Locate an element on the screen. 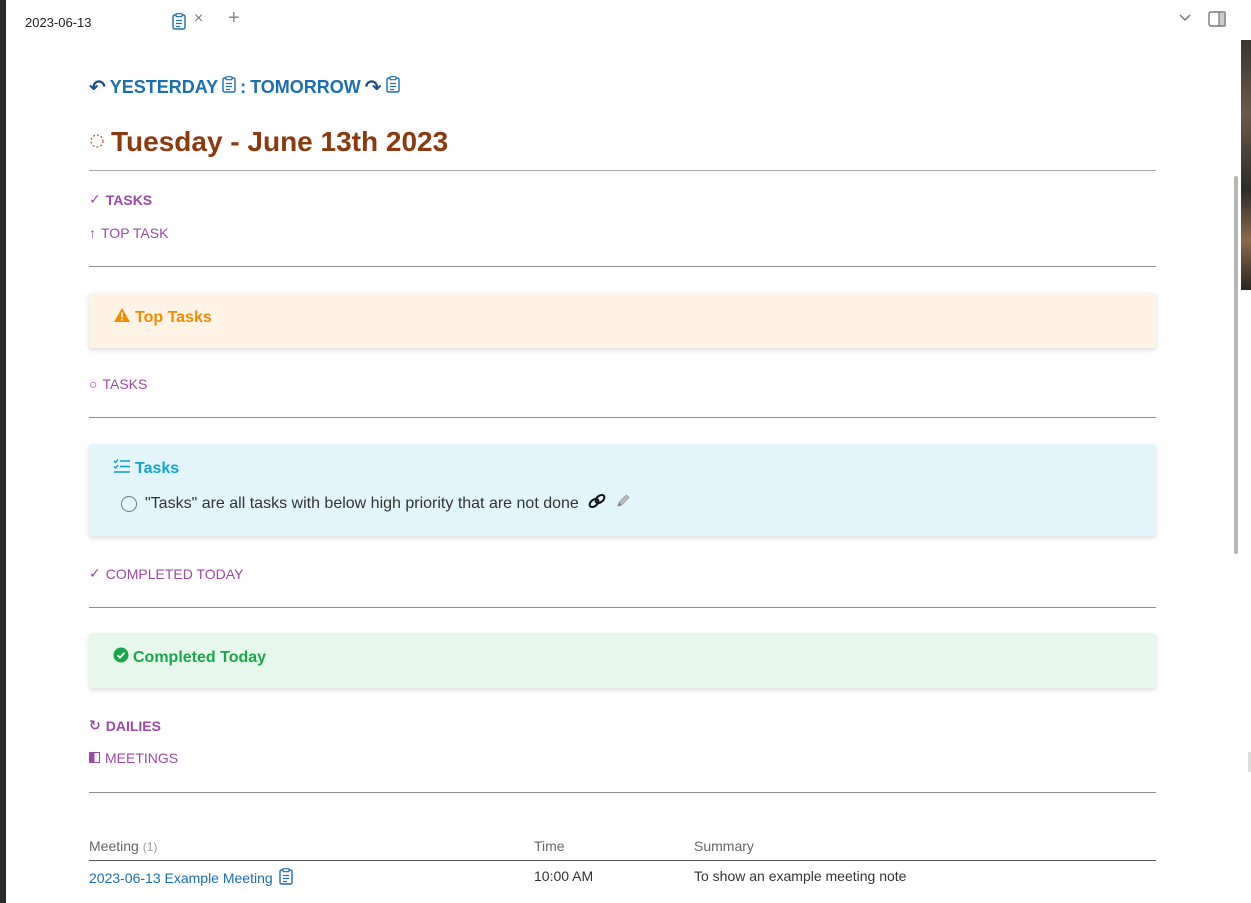 This screenshot has width=1251, height=903. scrollbar is located at coordinates (1236, 365).